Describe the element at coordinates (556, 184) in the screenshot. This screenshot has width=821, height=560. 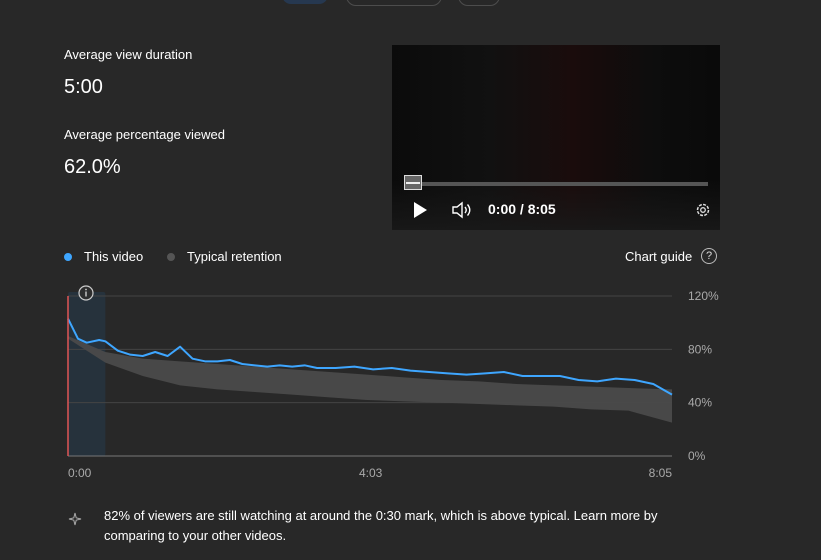
I see `progress-bar` at that location.